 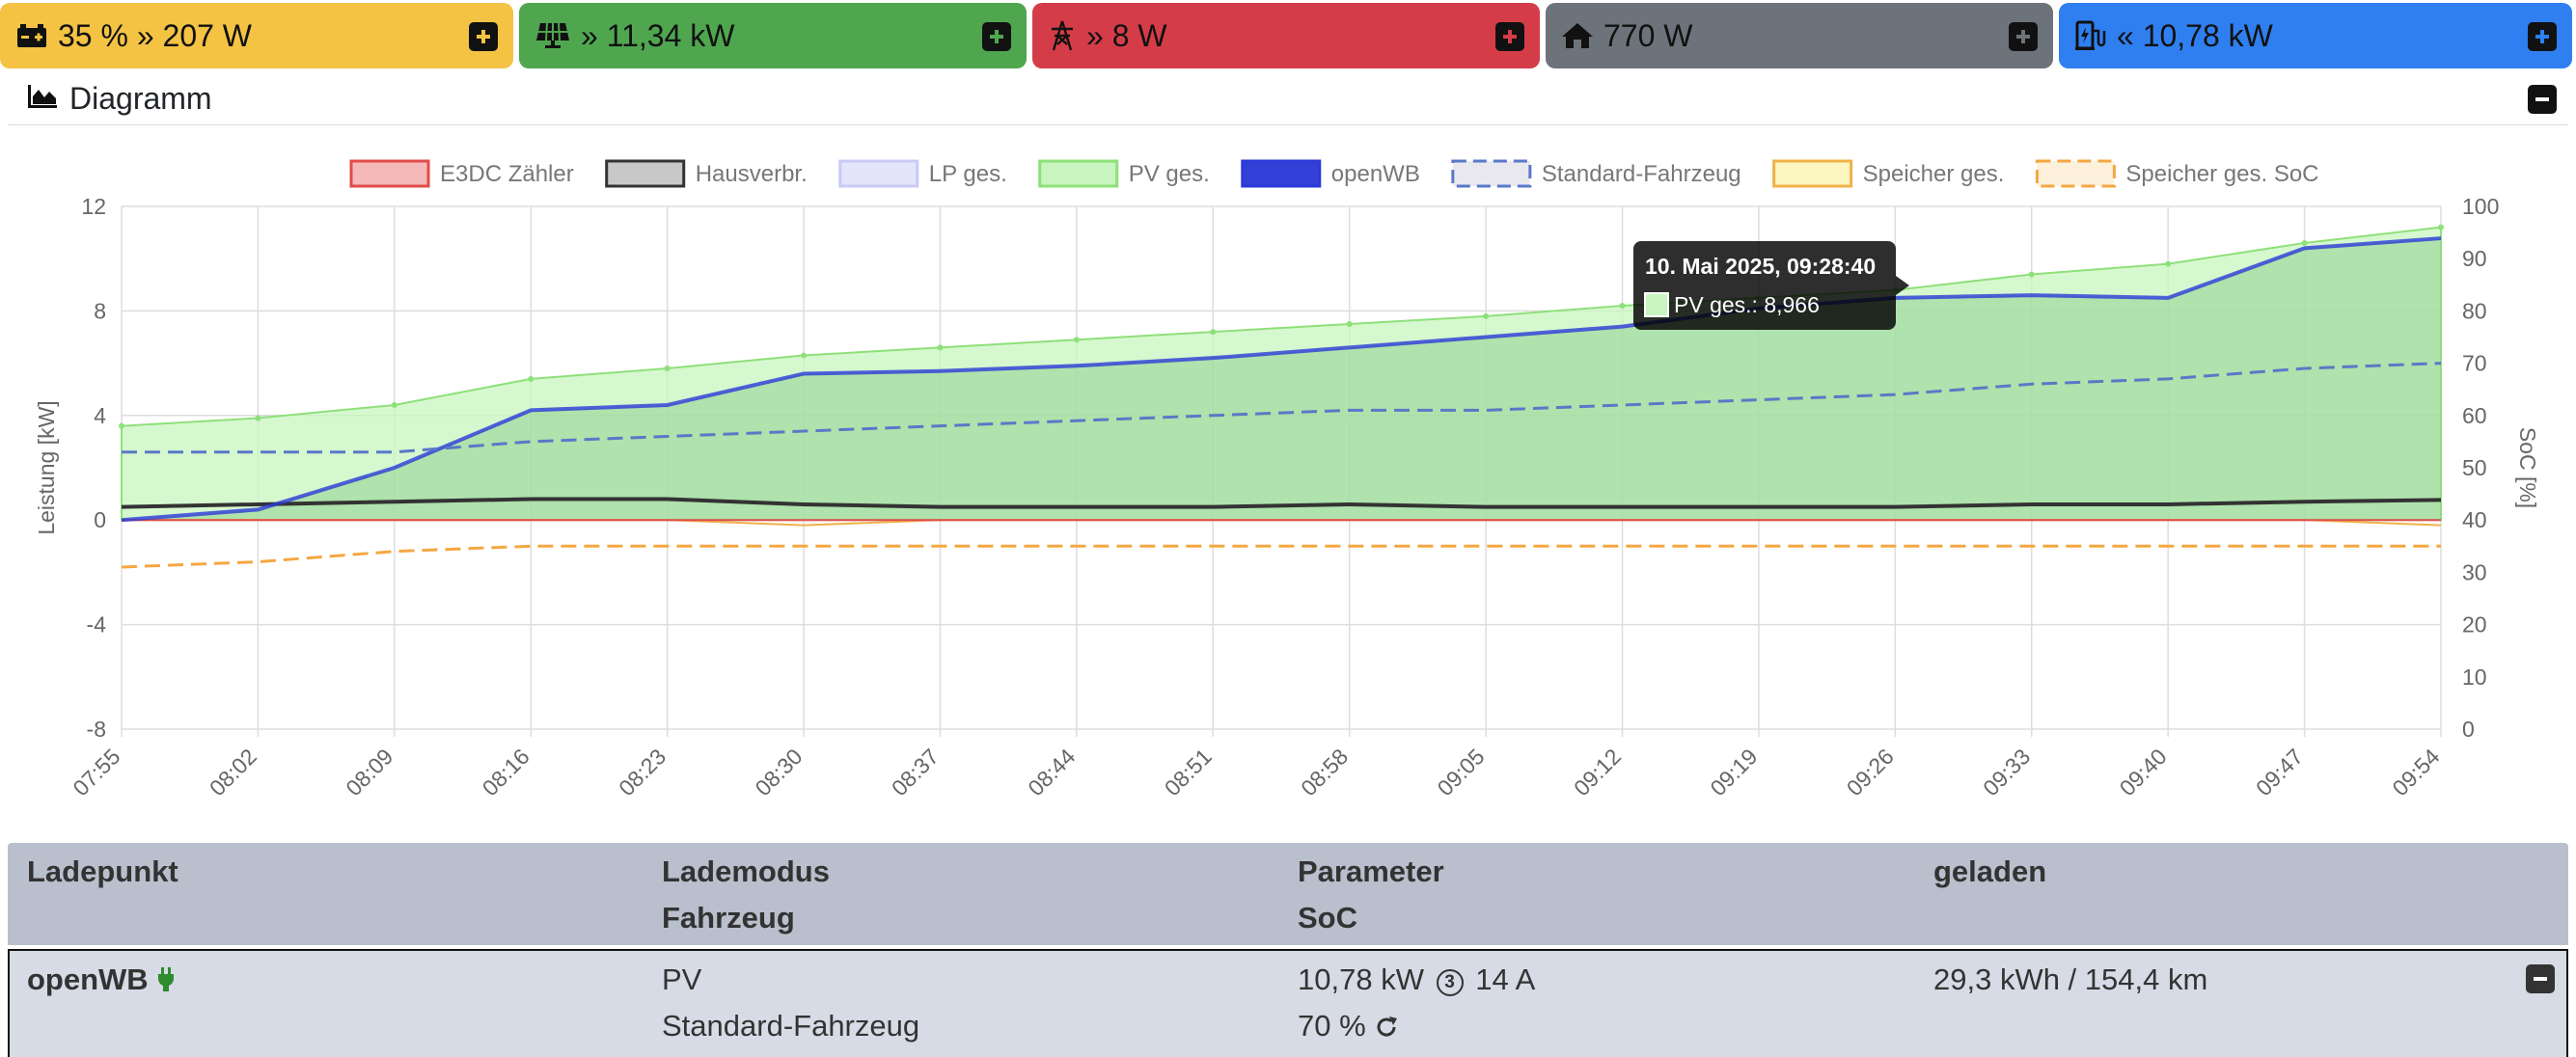 What do you see at coordinates (100, 310) in the screenshot?
I see `y-tick-label: 8` at bounding box center [100, 310].